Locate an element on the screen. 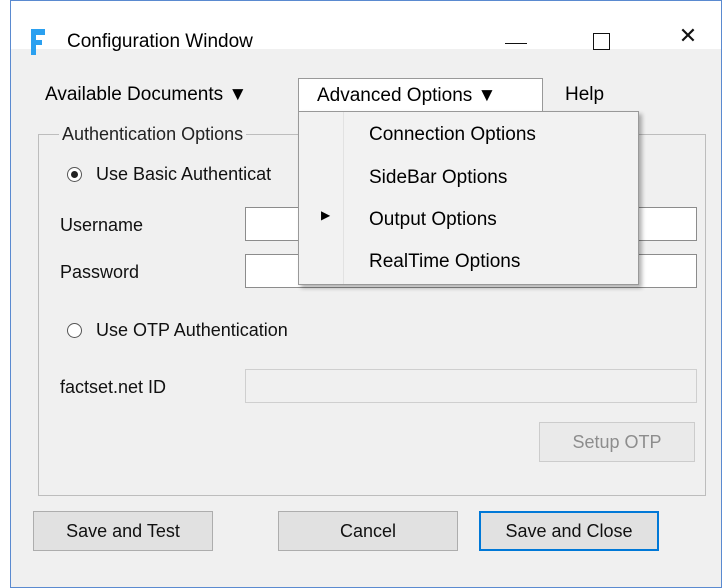 This screenshot has width=725, height=588. maximize-icon is located at coordinates (601, 41).